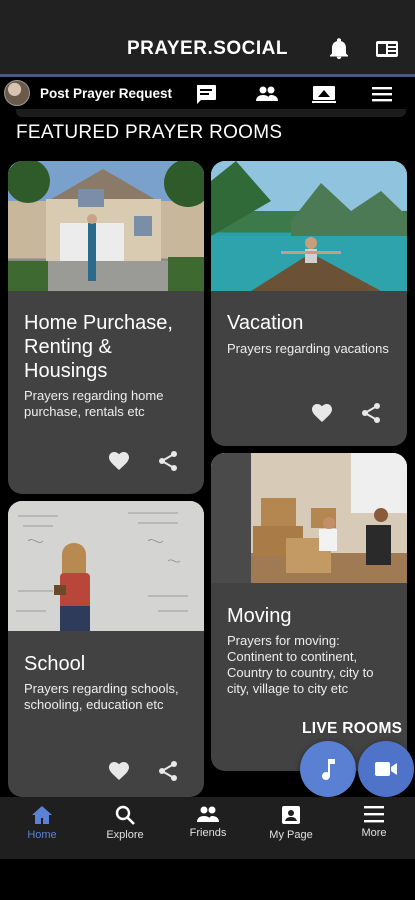 This screenshot has height=900, width=415. I want to click on bell-icon, so click(339, 49).